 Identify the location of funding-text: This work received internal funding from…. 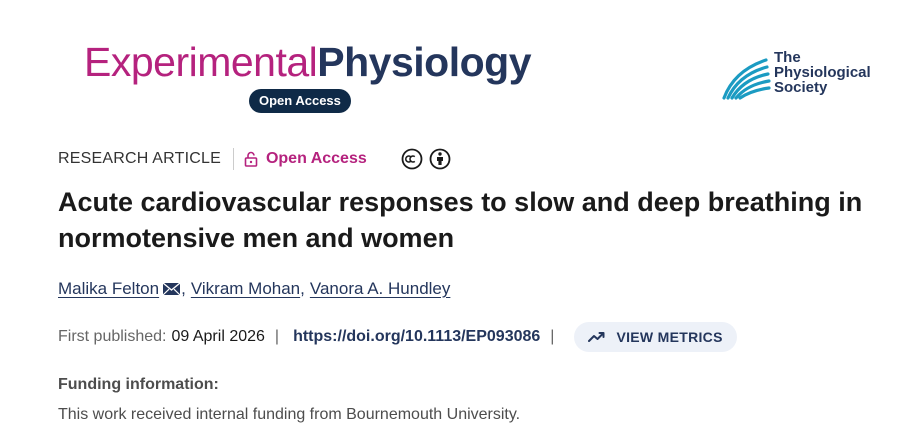
(289, 414).